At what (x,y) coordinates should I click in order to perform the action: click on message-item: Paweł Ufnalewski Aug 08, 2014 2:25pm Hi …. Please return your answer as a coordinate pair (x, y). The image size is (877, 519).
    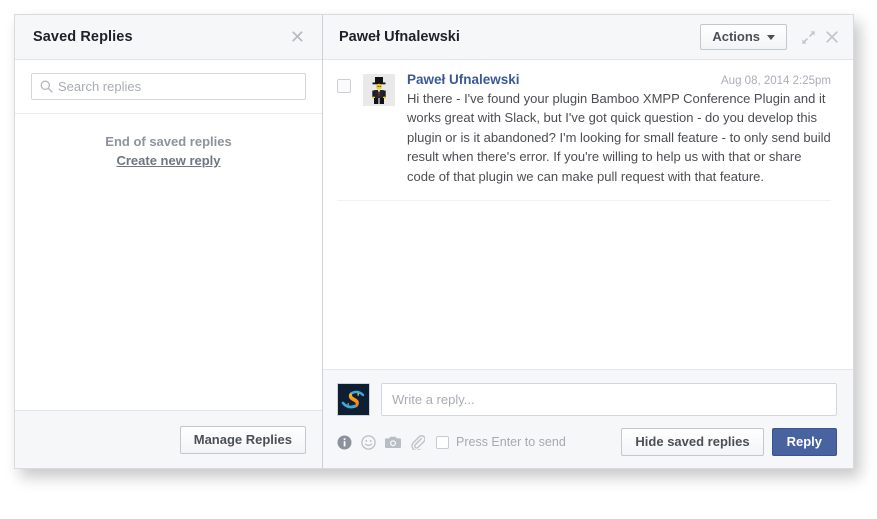
    Looking at the image, I should click on (584, 137).